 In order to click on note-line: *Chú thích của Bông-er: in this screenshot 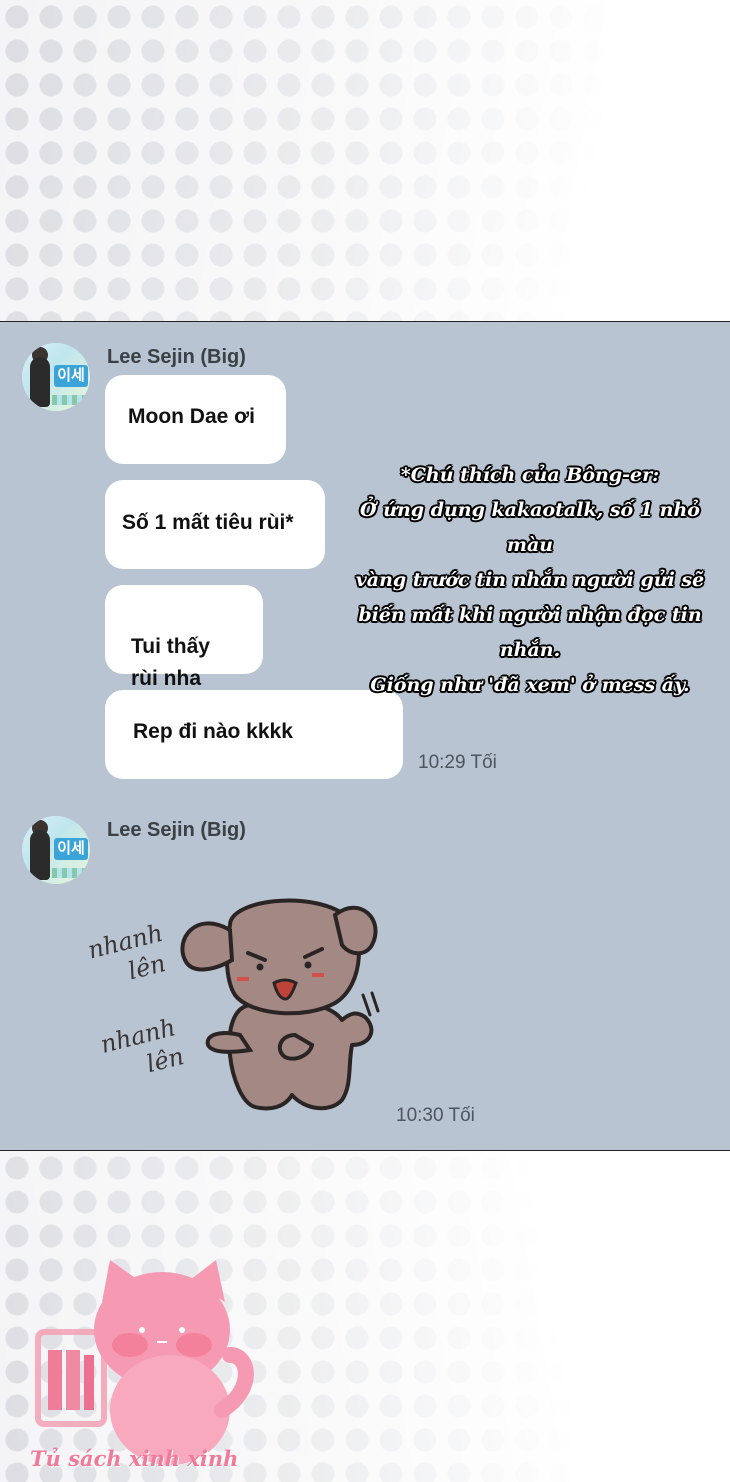, I will do `click(530, 475)`.